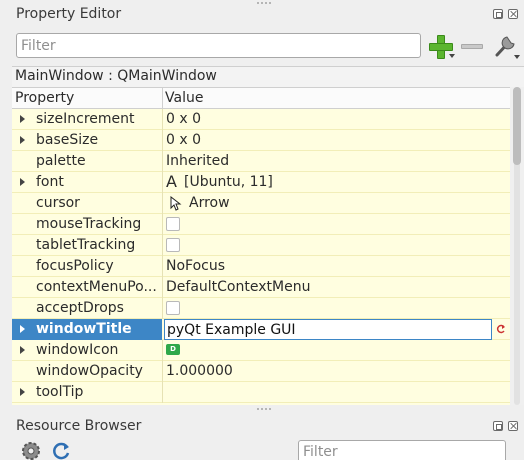 The width and height of the screenshot is (524, 460). What do you see at coordinates (209, 203) in the screenshot?
I see `property-value: Arrow` at bounding box center [209, 203].